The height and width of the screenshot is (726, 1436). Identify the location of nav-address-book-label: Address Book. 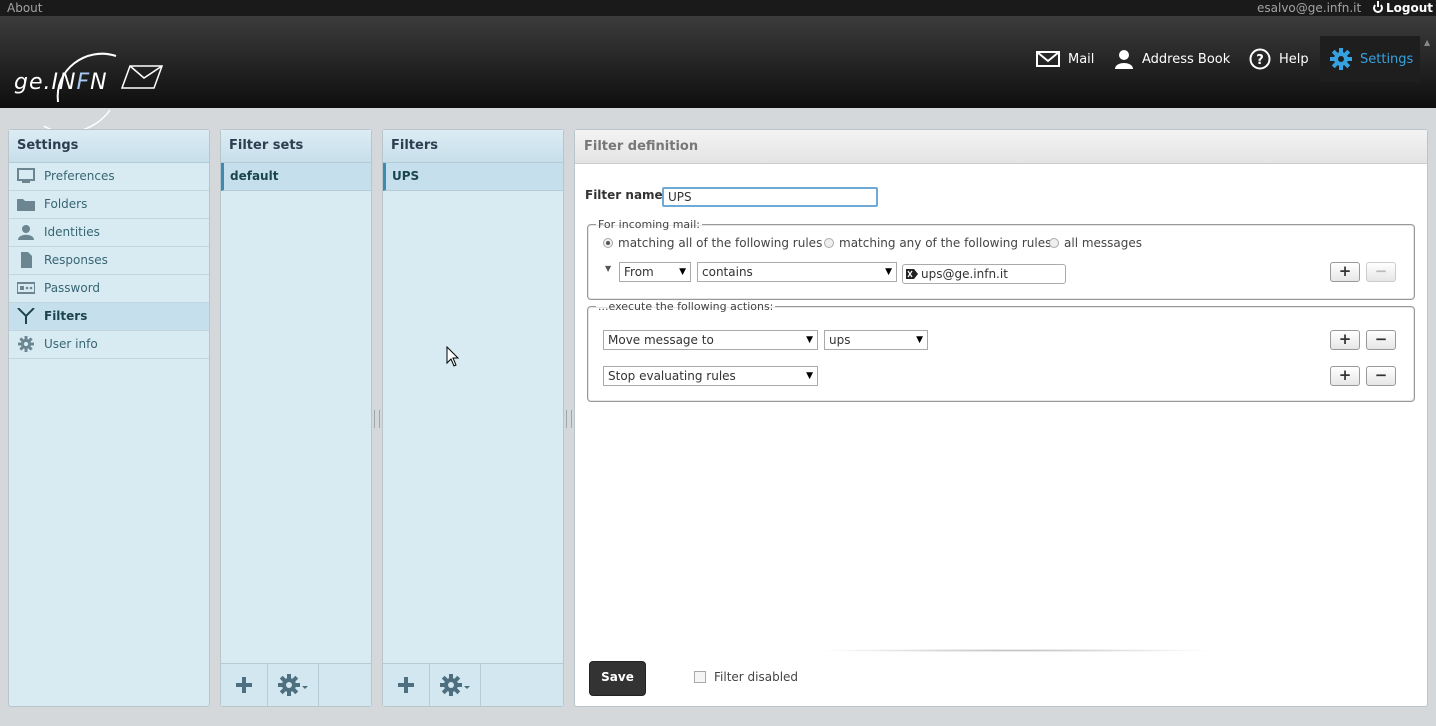
(1186, 59).